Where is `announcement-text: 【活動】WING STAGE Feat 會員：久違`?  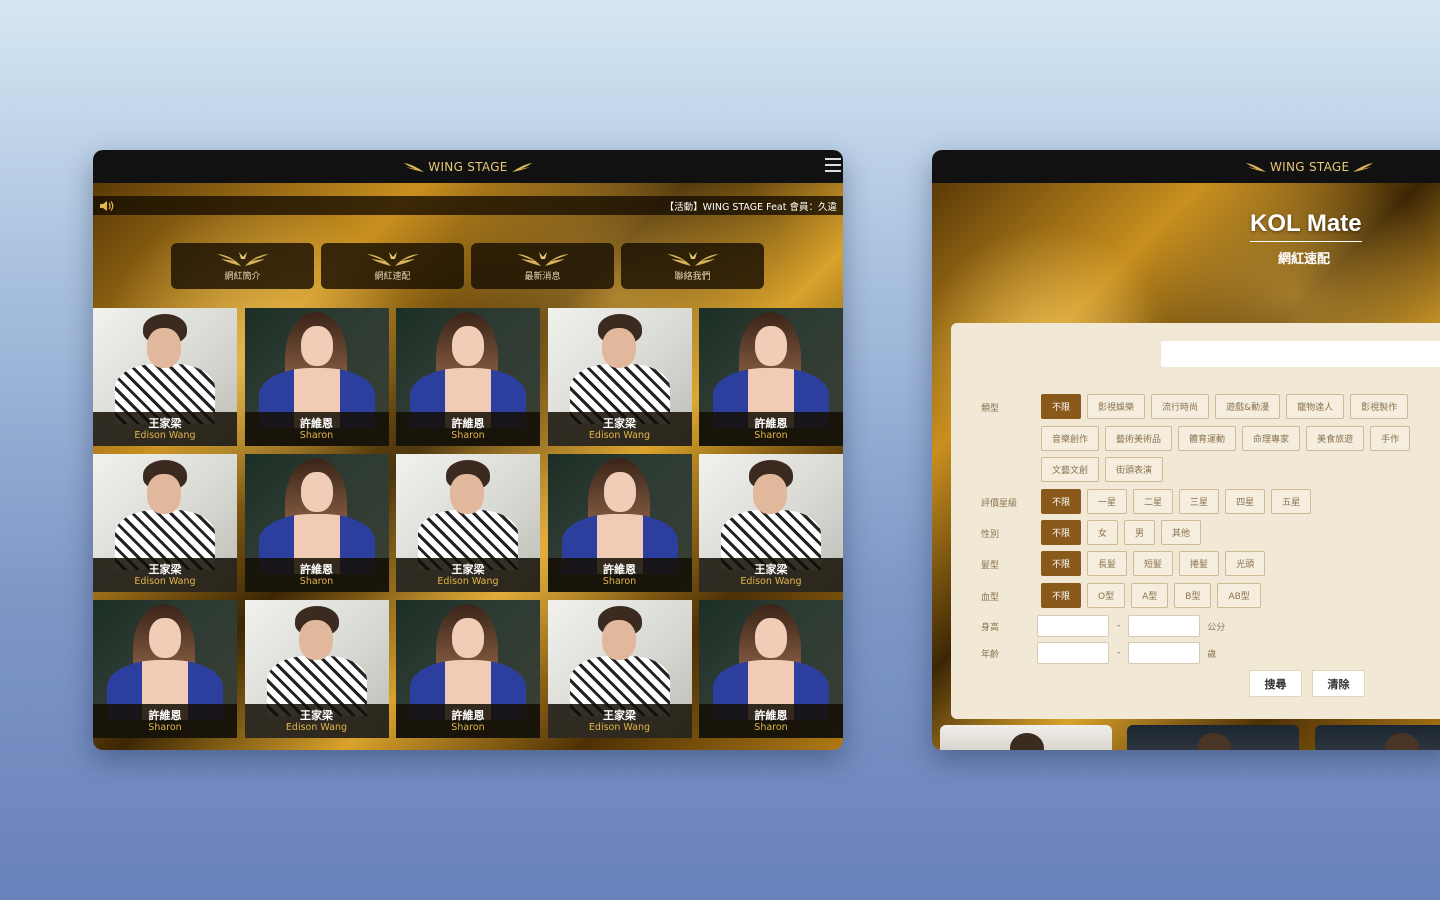 announcement-text: 【活動】WING STAGE Feat 會員：久違 is located at coordinates (751, 206).